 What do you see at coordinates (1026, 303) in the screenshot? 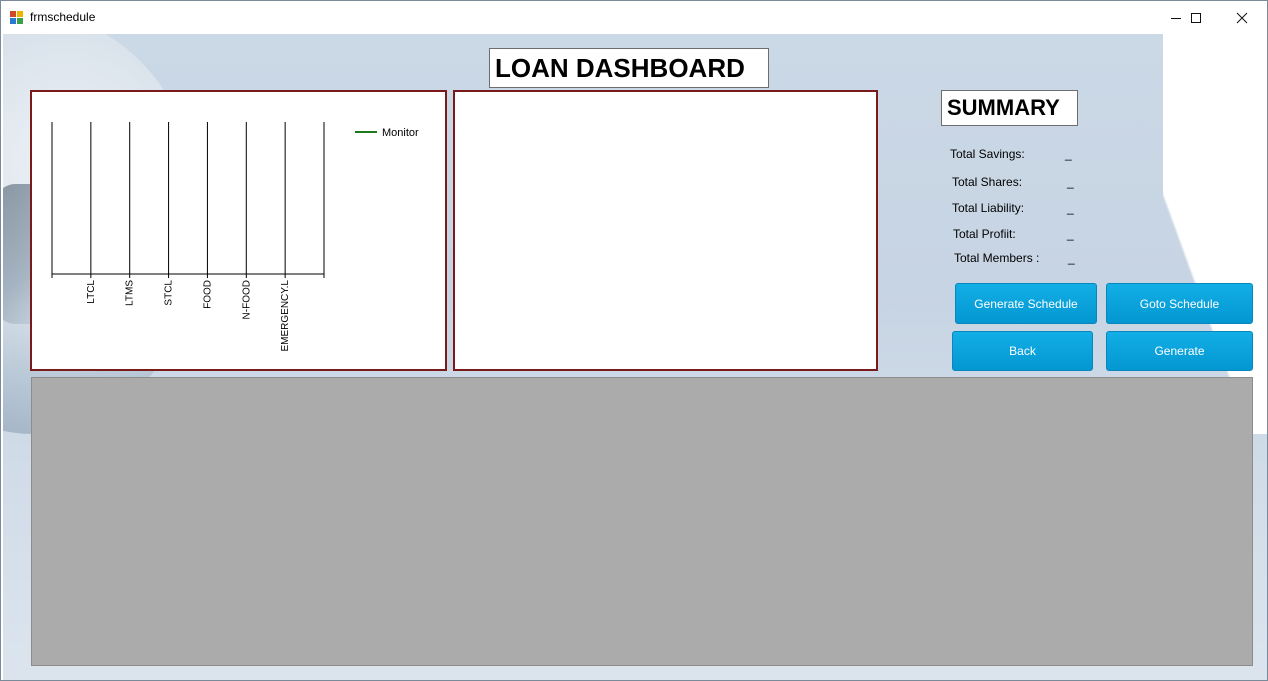
I see `generate-schedule-button: Generate Schedule` at bounding box center [1026, 303].